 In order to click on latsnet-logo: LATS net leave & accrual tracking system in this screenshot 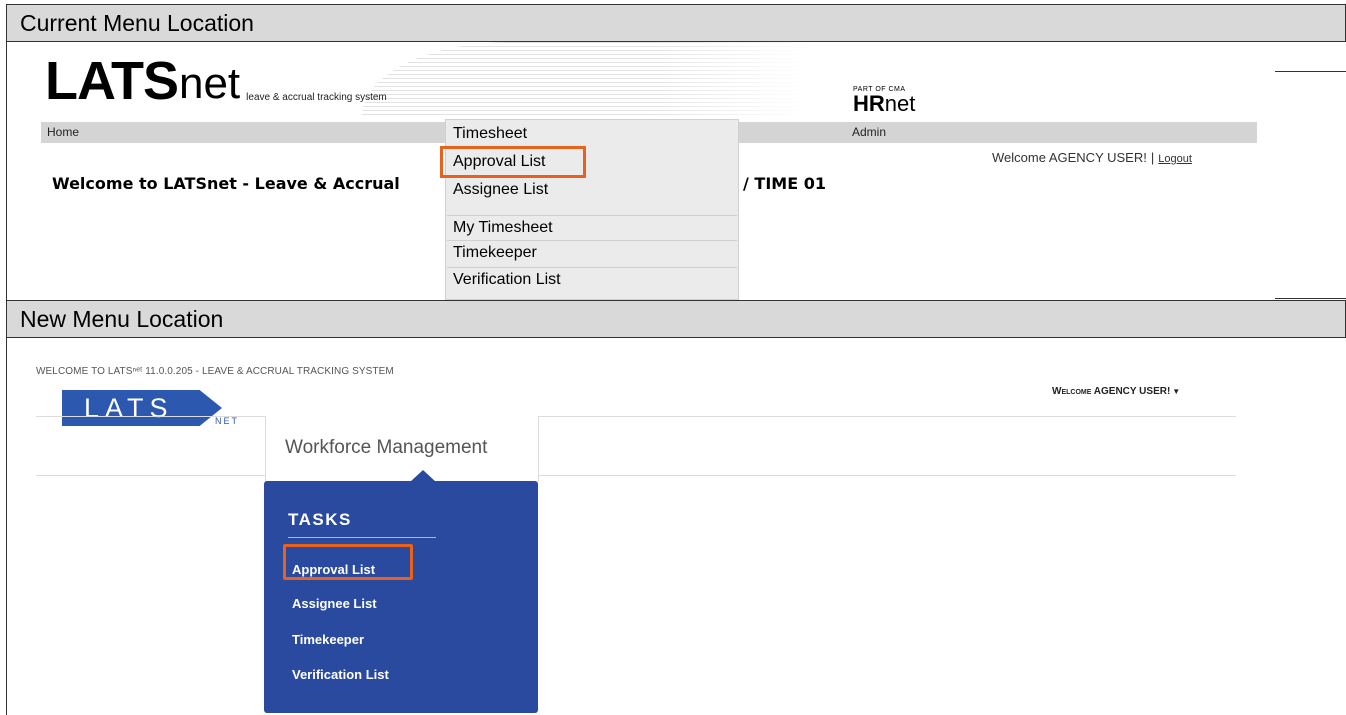, I will do `click(216, 81)`.